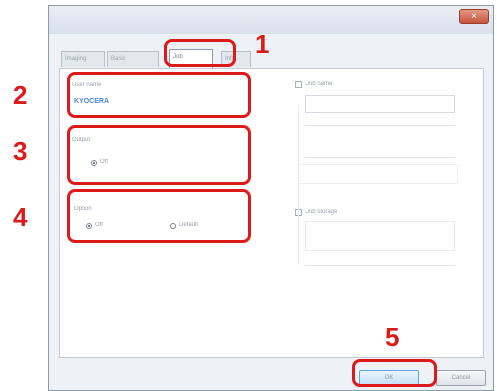 The height and width of the screenshot is (391, 497). I want to click on tab-basic: Basic, so click(133, 59).